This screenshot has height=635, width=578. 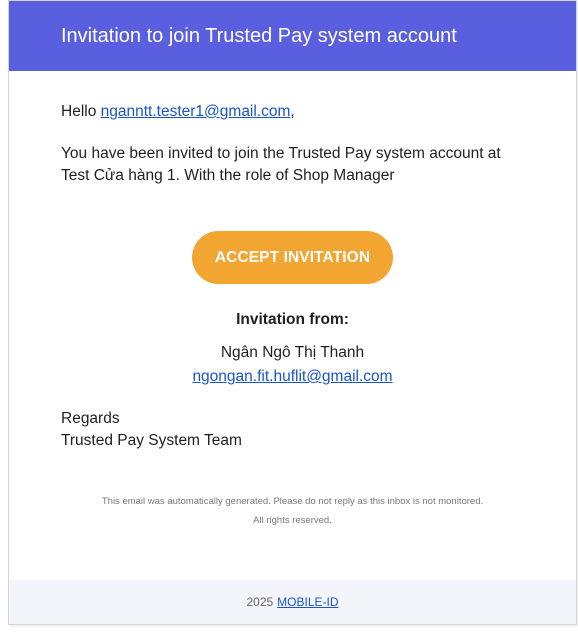 I want to click on greeting: Hello nganntt.tester1@gmail.com,, so click(x=292, y=112).